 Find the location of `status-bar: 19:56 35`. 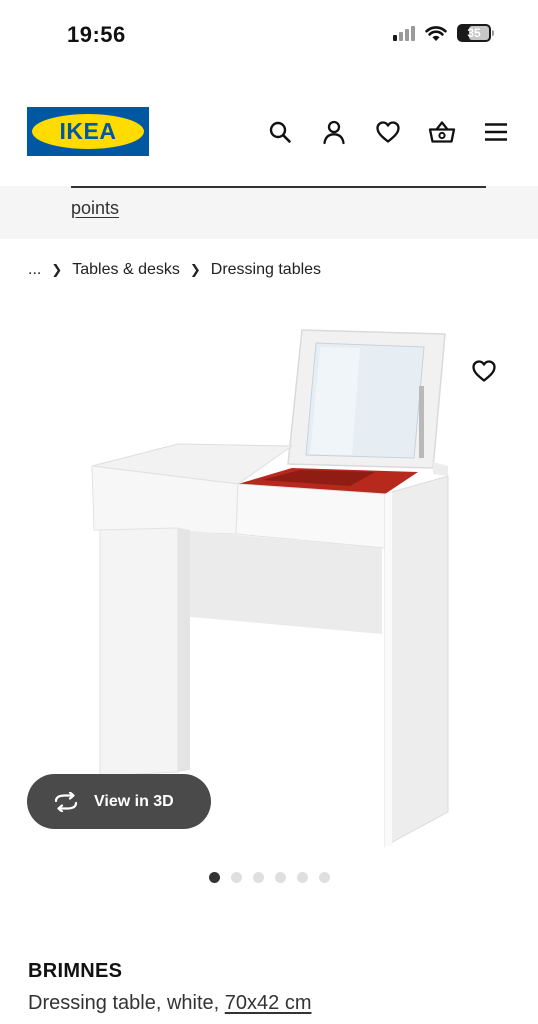

status-bar: 19:56 35 is located at coordinates (269, 35).